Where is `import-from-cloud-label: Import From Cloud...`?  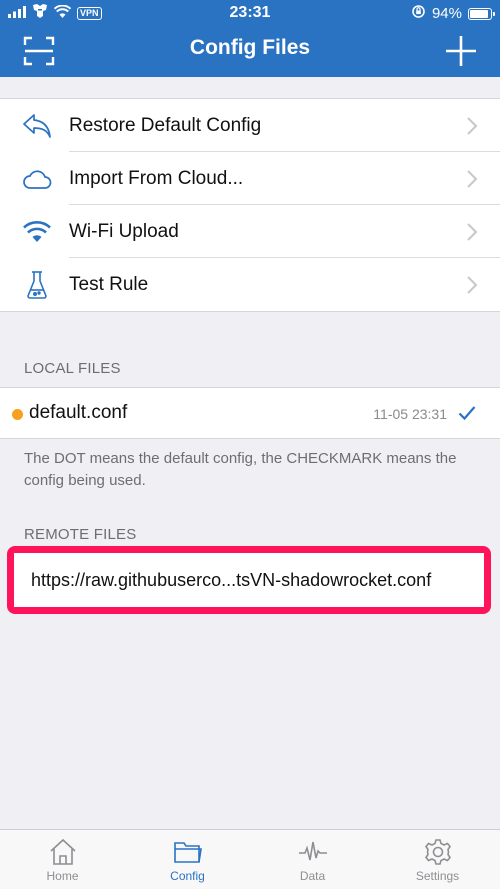 import-from-cloud-label: Import From Cloud... is located at coordinates (156, 178).